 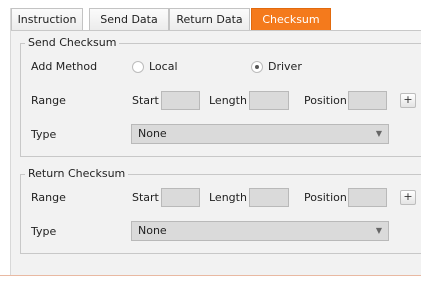 What do you see at coordinates (77, 174) in the screenshot?
I see `return-checksum-title: Return Checksum` at bounding box center [77, 174].